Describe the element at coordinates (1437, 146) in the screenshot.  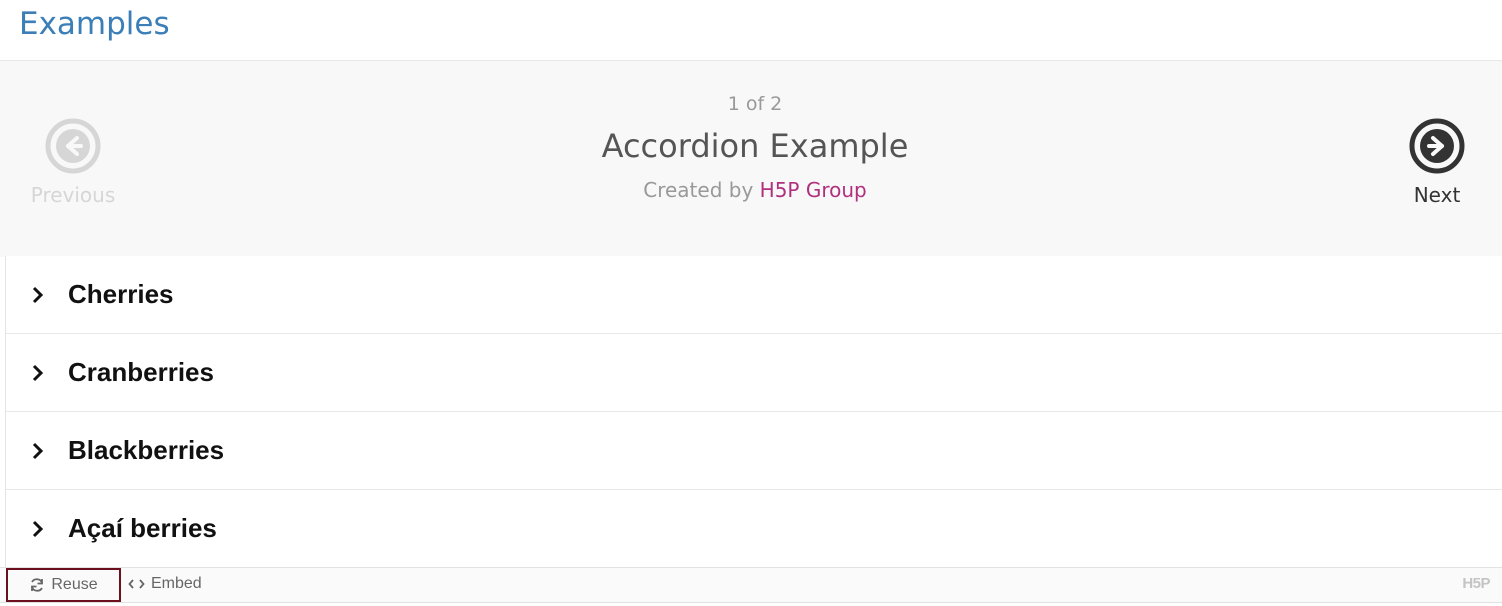
I see `arrow-right-circle-icon` at that location.